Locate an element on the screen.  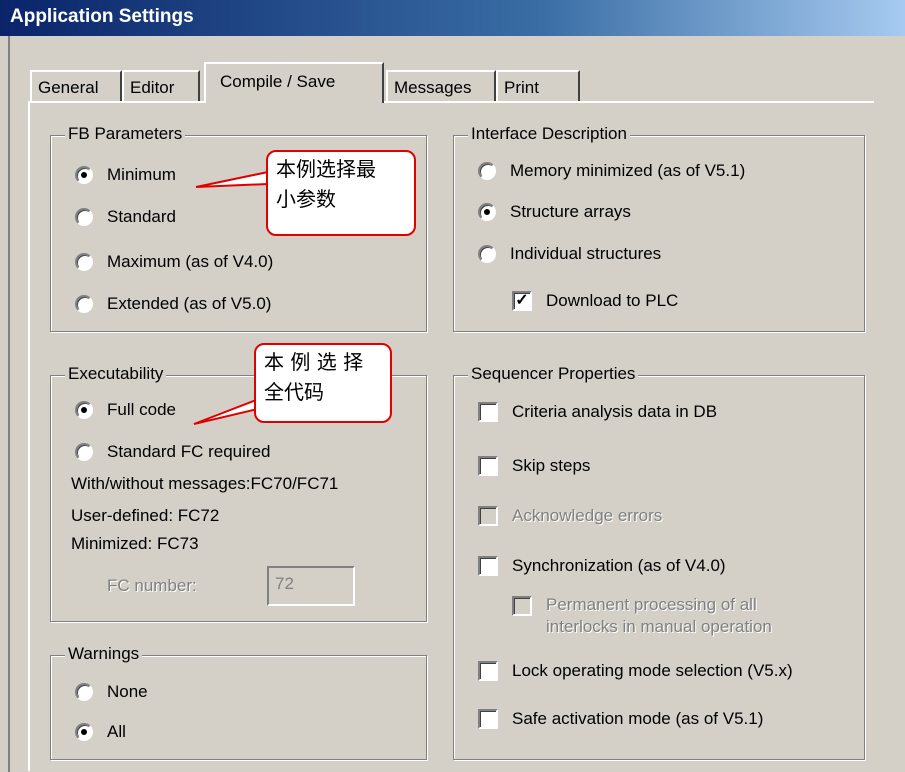
annotation-callout-minimum: 本例选择最 小参数 is located at coordinates (341, 193).